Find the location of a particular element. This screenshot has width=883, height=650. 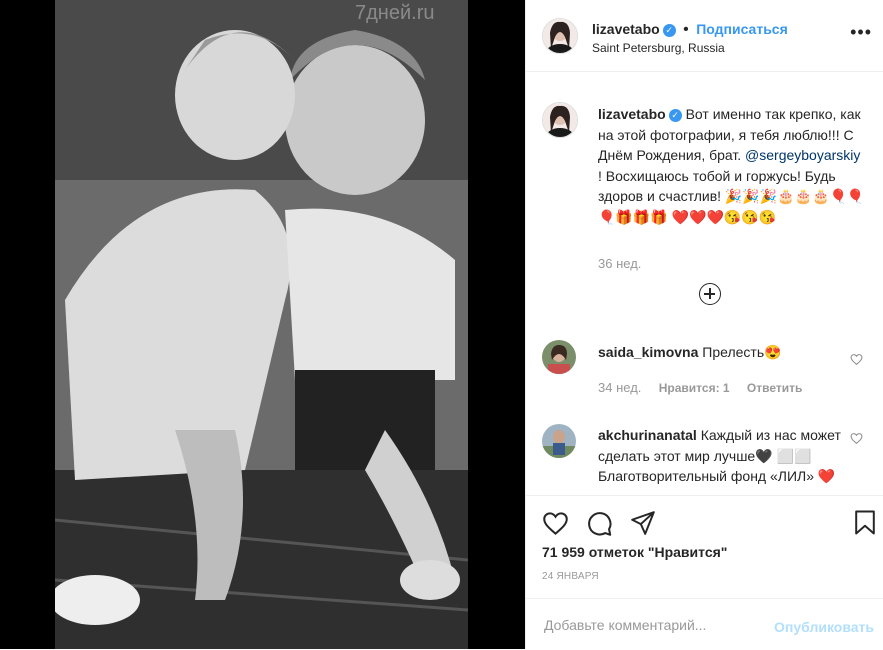

comment-item: saida_kimovna Прелесть😍 is located at coordinates (728, 352).